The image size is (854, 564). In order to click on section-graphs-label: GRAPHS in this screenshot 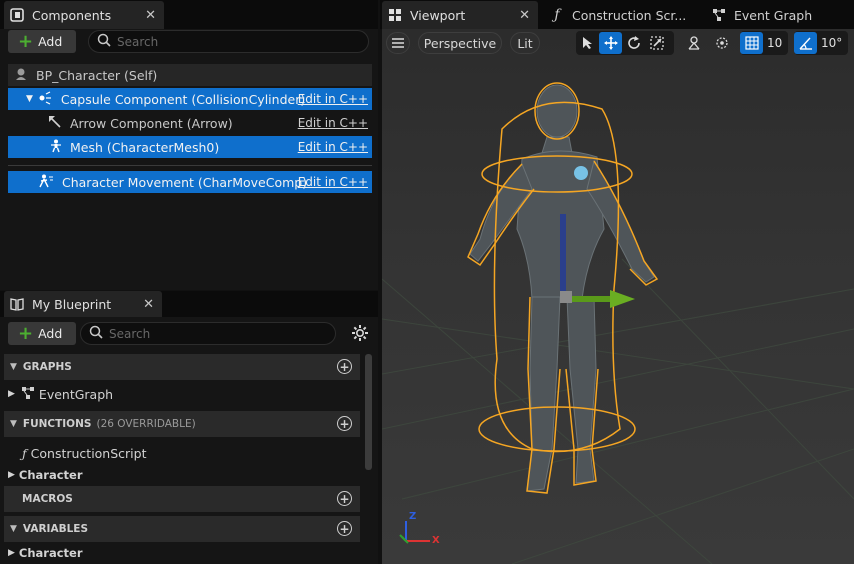, I will do `click(47, 367)`.